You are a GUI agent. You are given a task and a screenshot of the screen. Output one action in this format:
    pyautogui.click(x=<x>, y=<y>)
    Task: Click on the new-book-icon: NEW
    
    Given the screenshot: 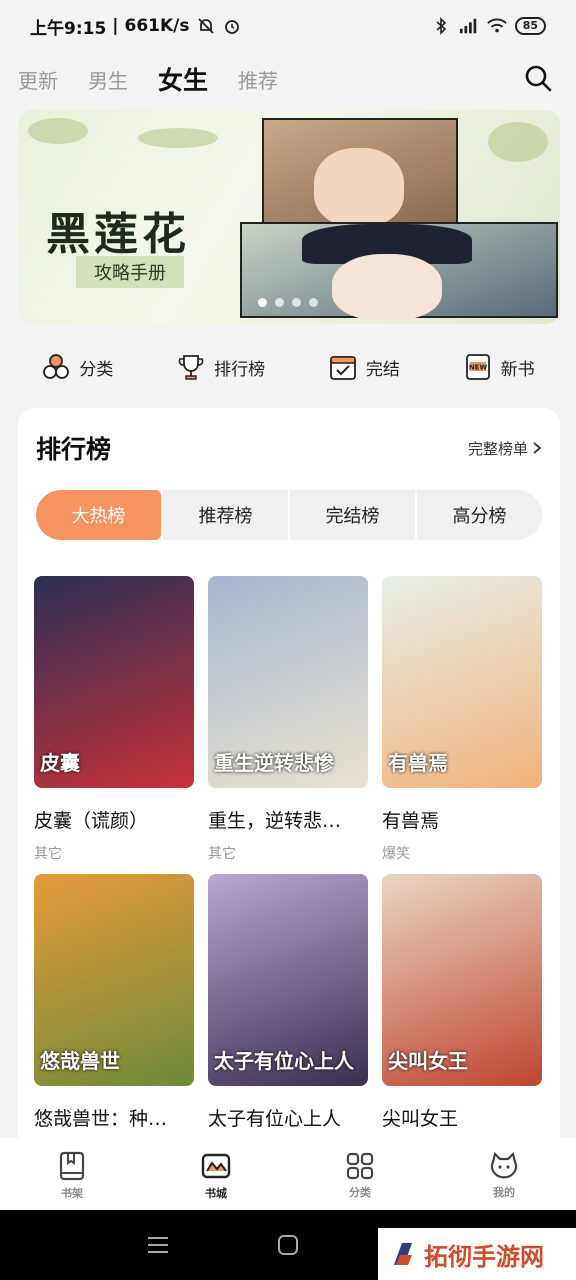 What is the action you would take?
    pyautogui.click(x=478, y=367)
    